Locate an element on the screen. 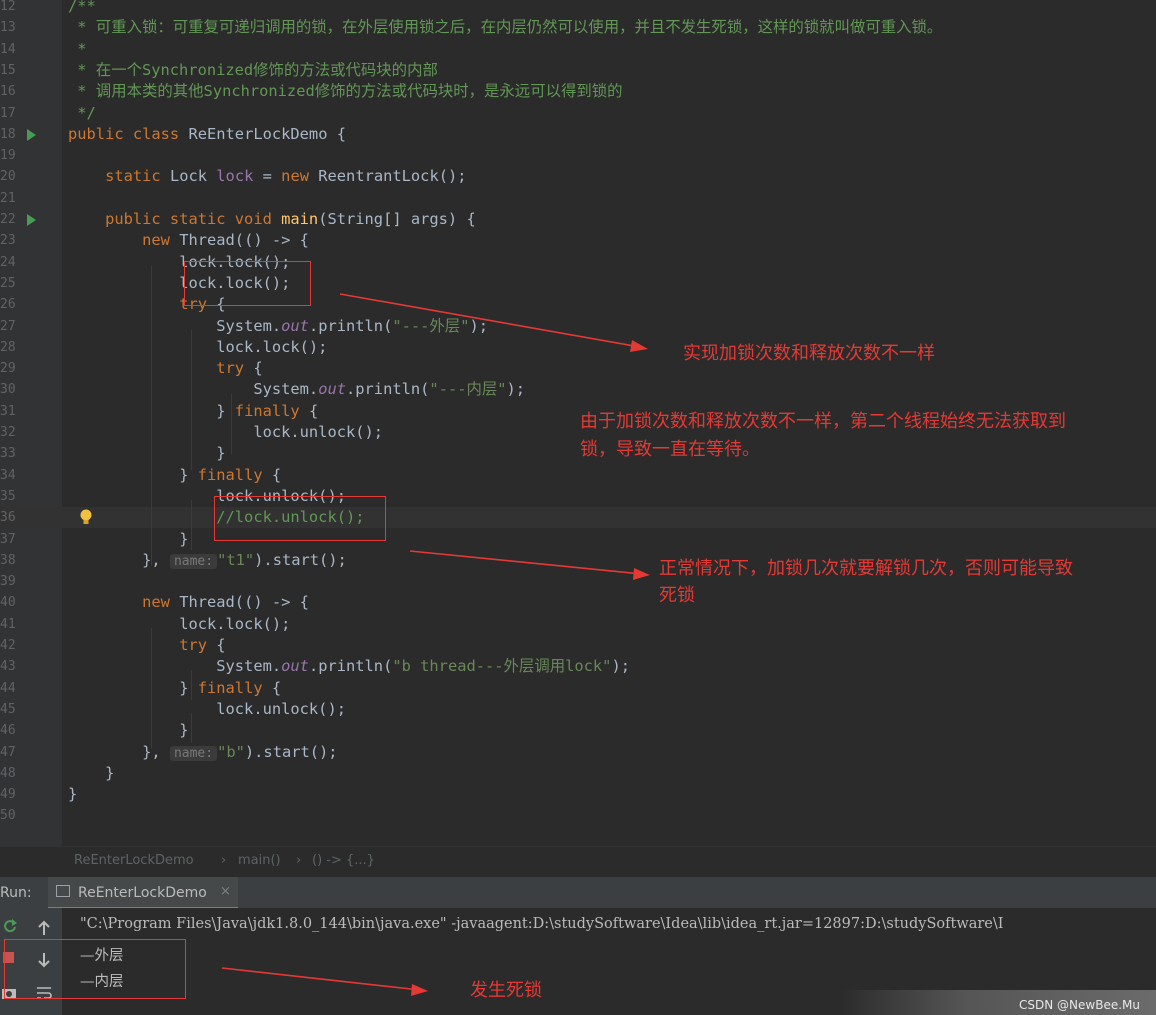  code-line: 47 }, name: "b").start(); is located at coordinates (578, 752).